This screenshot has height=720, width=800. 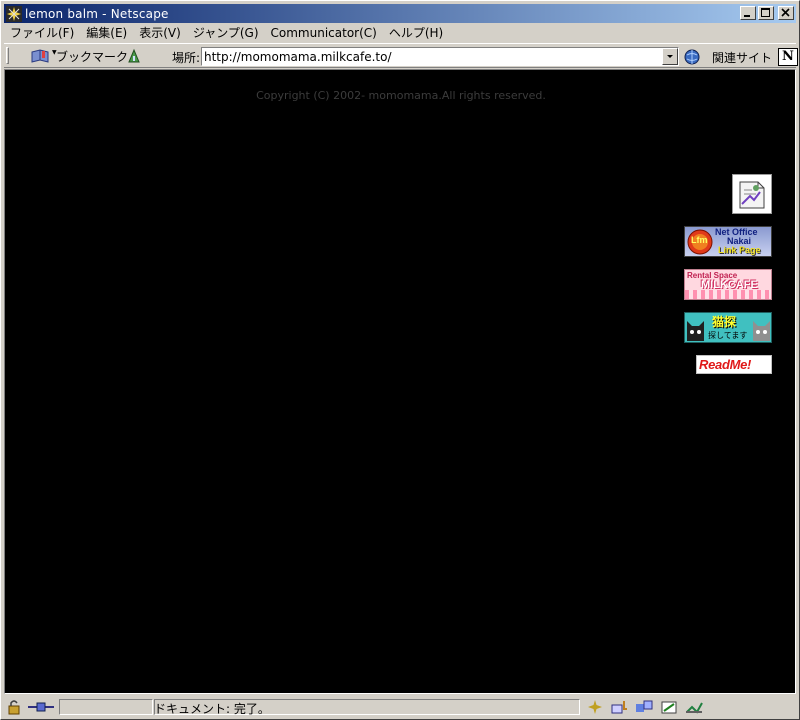 I want to click on related-sites-icon, so click(x=693, y=57).